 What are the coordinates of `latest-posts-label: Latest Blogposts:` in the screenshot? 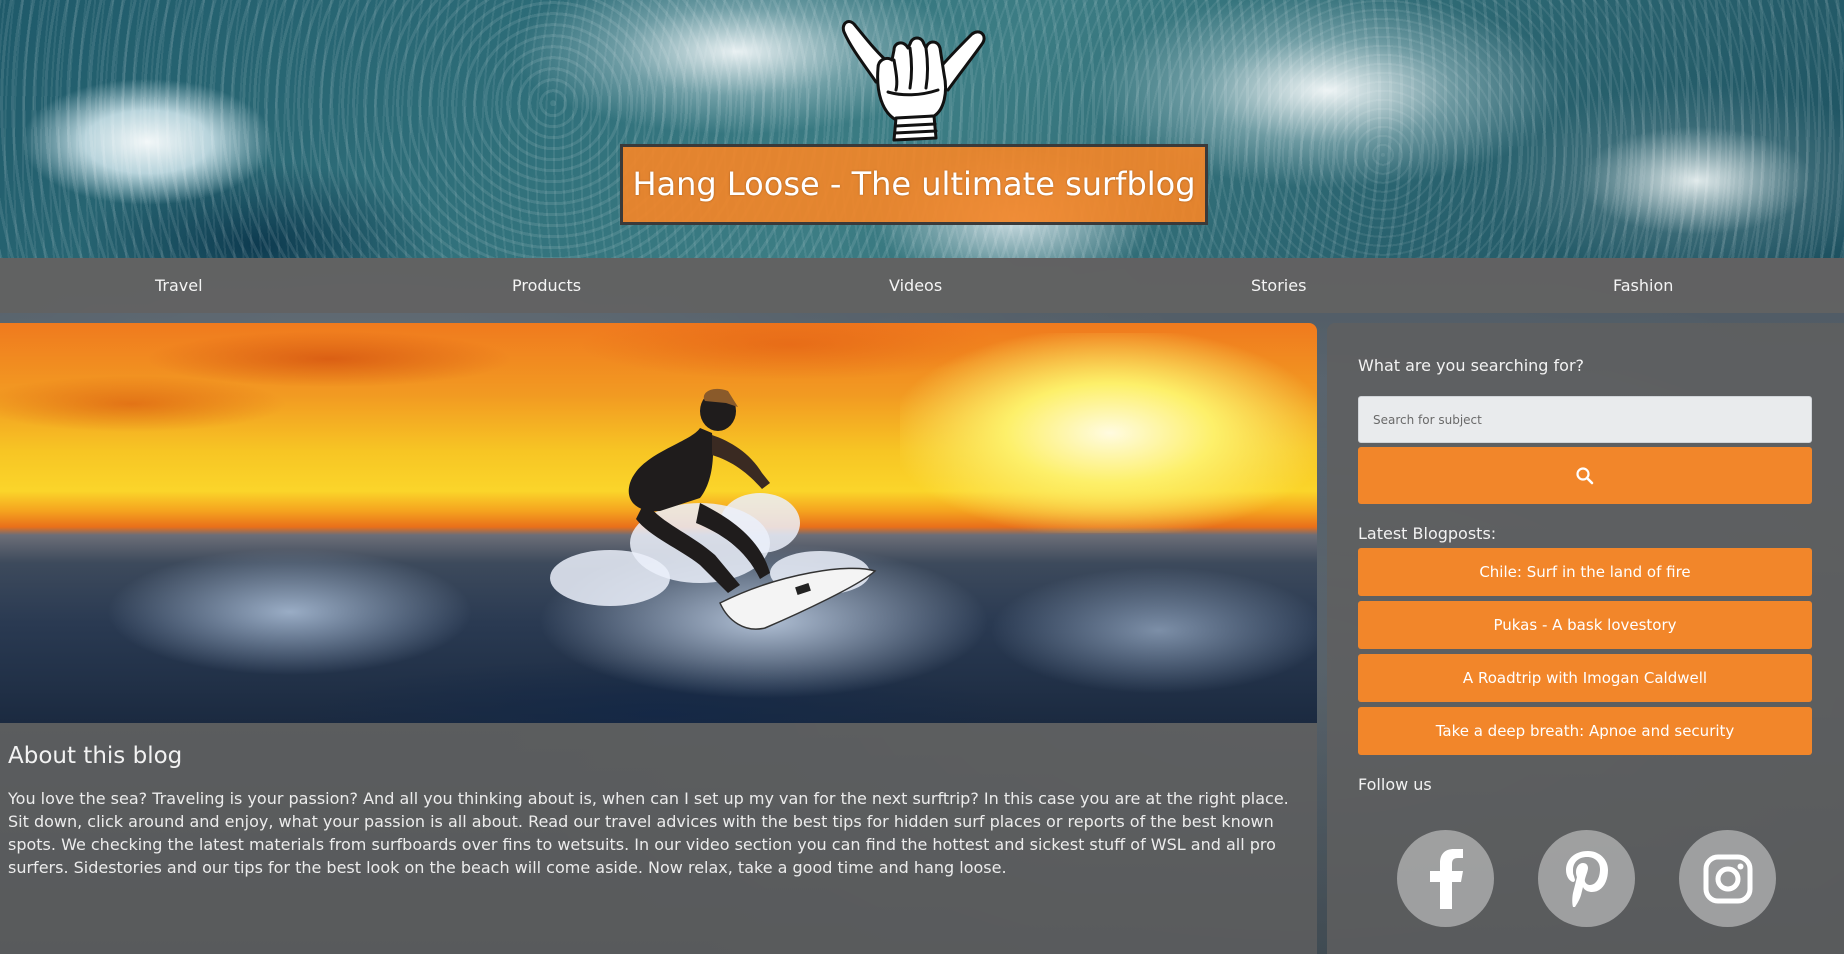 It's located at (1427, 533).